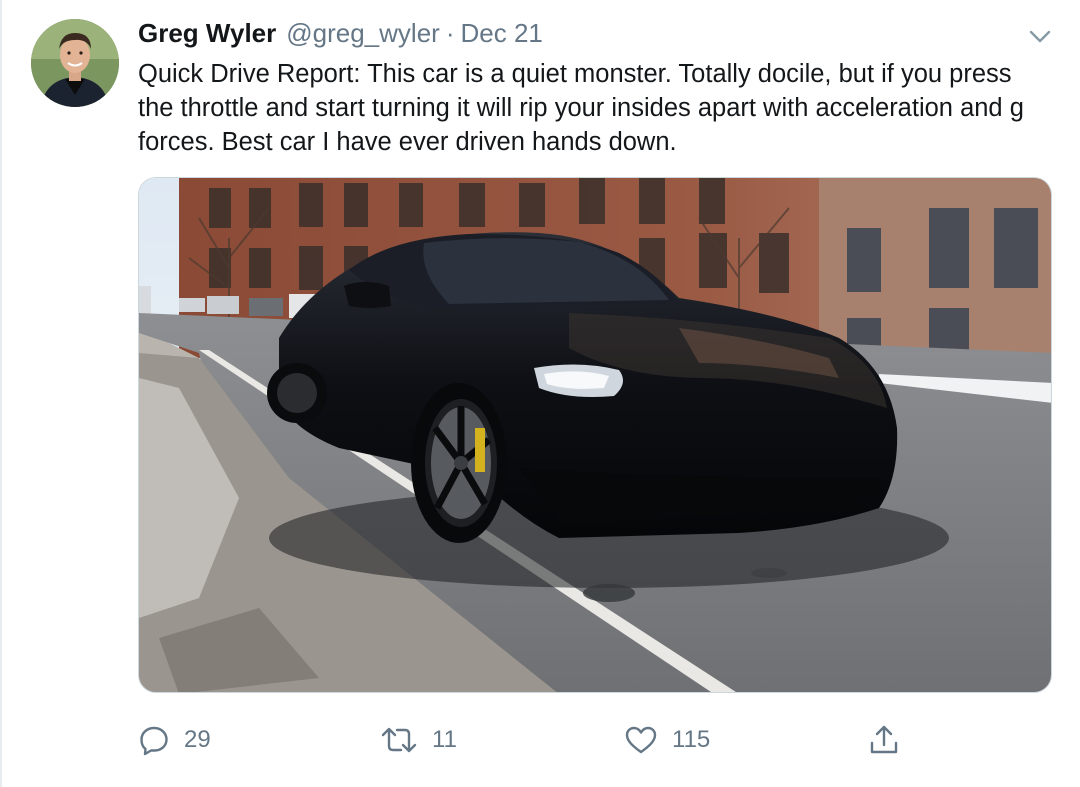 This screenshot has height=787, width=1080. I want to click on reply-button: 29, so click(174, 740).